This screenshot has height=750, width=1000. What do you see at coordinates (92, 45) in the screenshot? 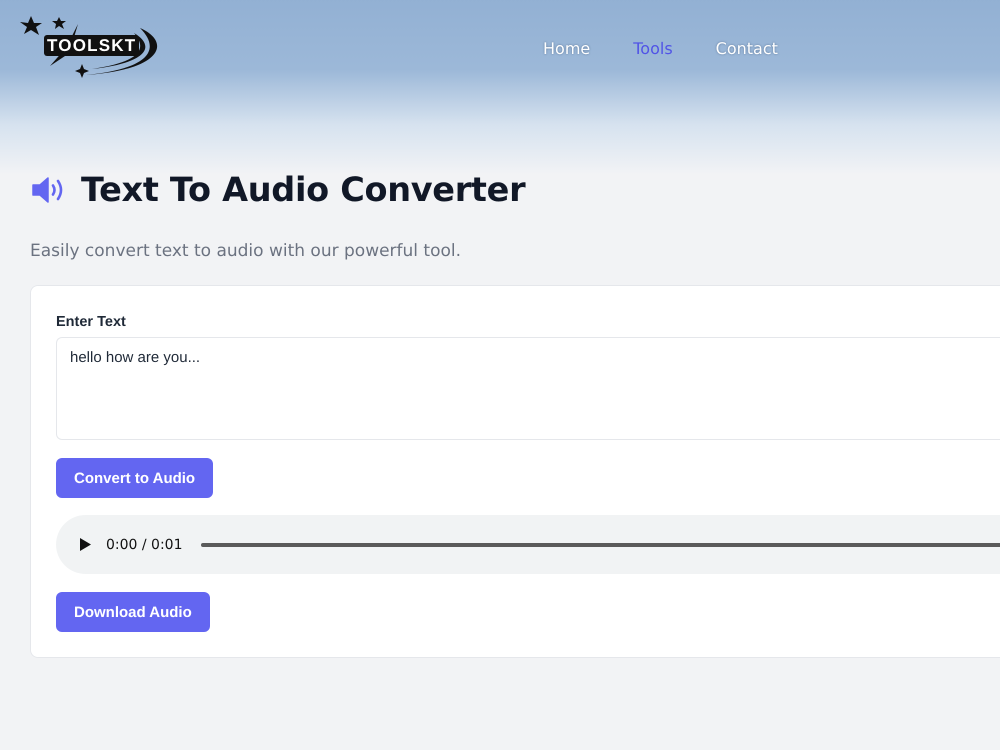
I see `logo-text: TOOLSKT` at bounding box center [92, 45].